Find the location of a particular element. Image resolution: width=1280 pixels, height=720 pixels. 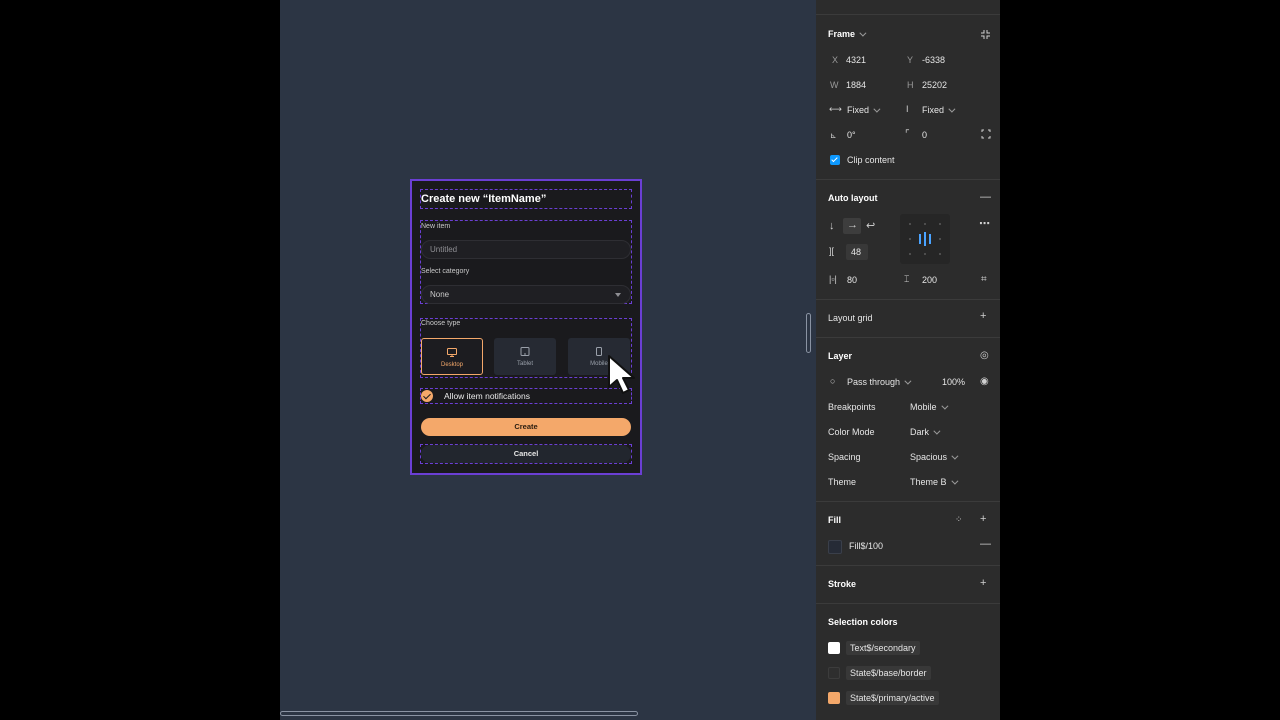

vertical-scrollbar is located at coordinates (808, 333).